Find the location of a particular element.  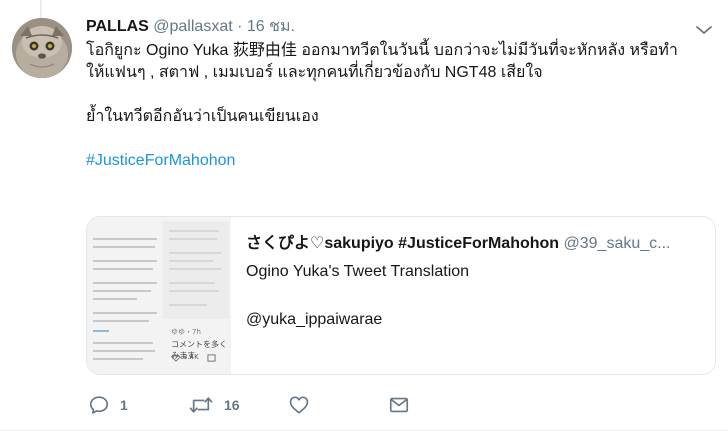

tweet-header: PALLAS @pallasxat · 16 ชม. is located at coordinates (190, 27).